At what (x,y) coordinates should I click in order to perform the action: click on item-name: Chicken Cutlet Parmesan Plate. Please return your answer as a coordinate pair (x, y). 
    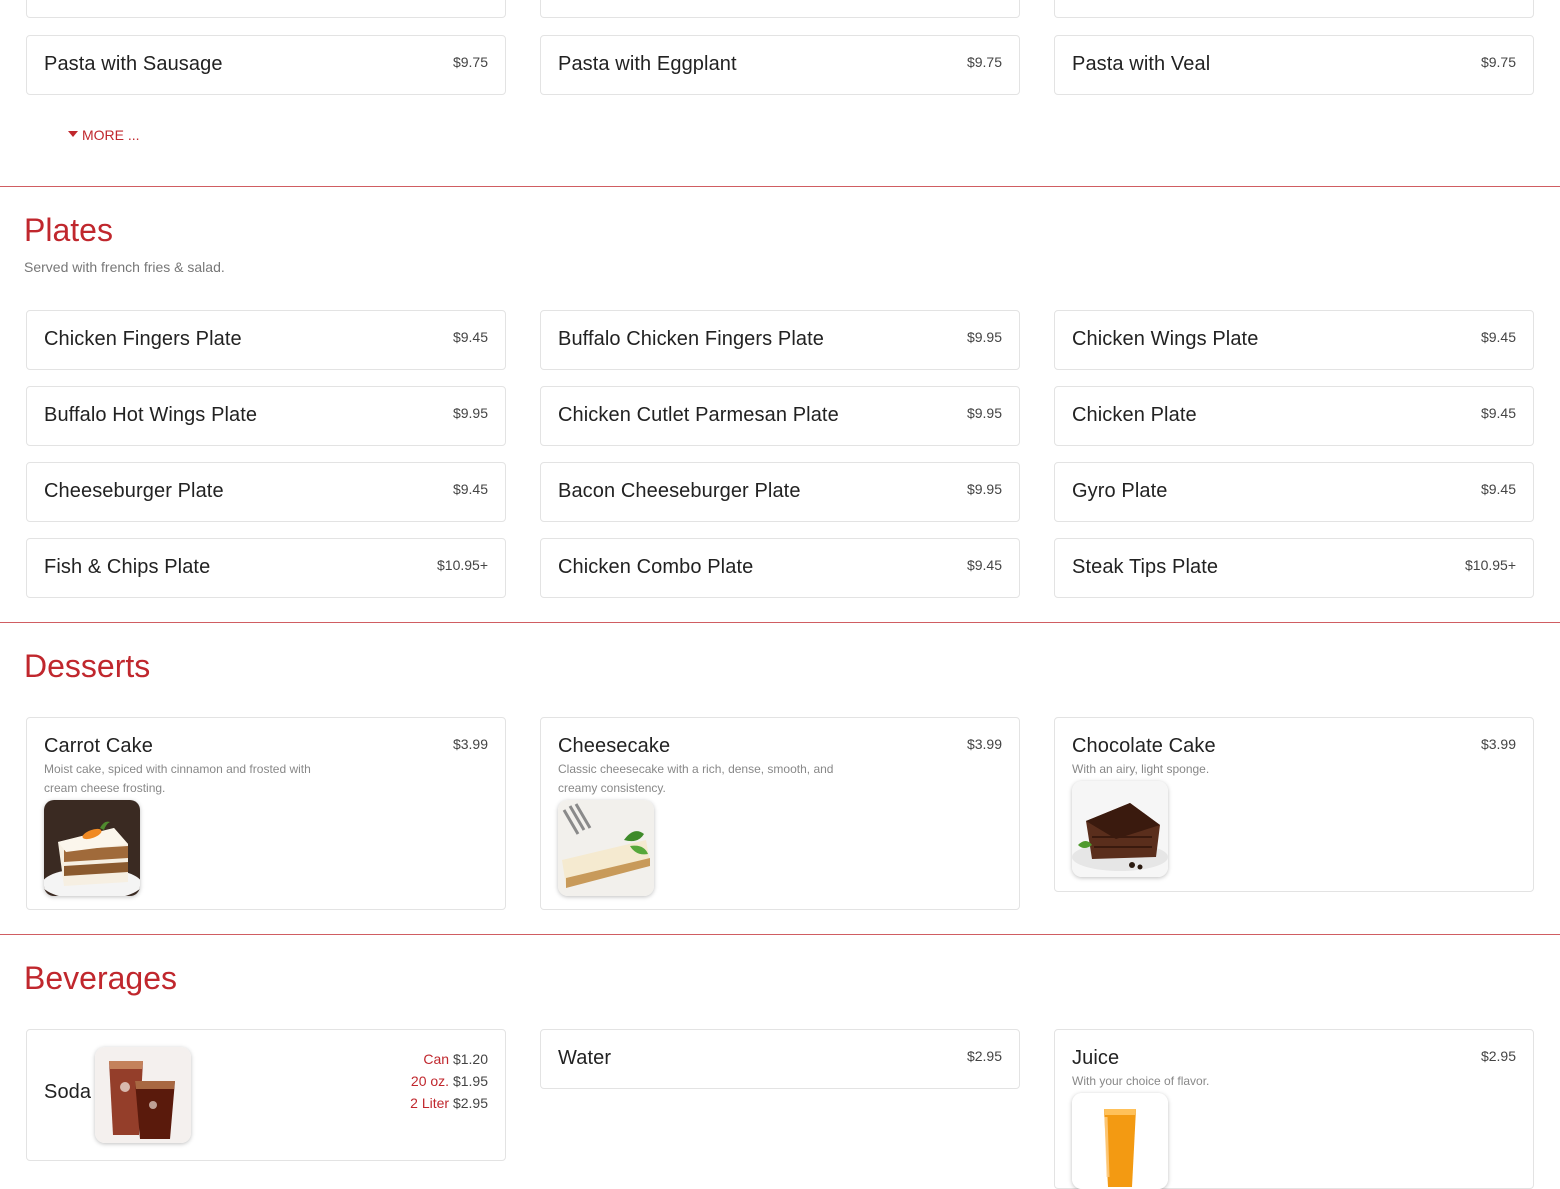
    Looking at the image, I should click on (698, 415).